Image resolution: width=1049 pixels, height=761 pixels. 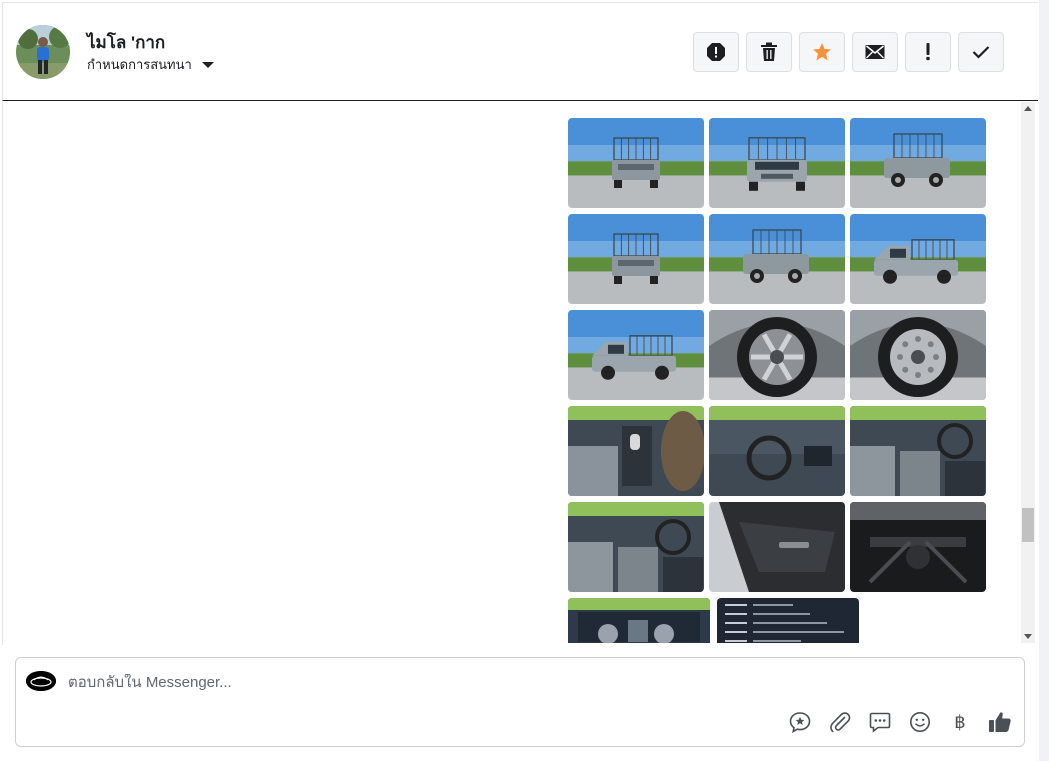 I want to click on attachment-icon, so click(x=840, y=722).